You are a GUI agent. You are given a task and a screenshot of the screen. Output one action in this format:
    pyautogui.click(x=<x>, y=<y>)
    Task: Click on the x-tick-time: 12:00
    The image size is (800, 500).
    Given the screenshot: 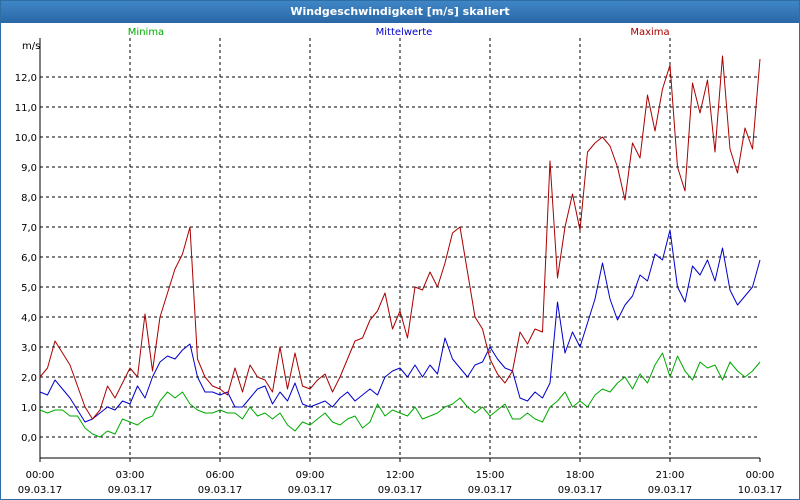 What is the action you would take?
    pyautogui.click(x=400, y=475)
    